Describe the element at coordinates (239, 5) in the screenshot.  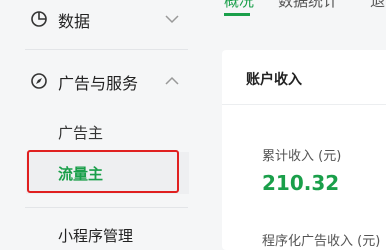
I see `tab-overview: 概况` at that location.